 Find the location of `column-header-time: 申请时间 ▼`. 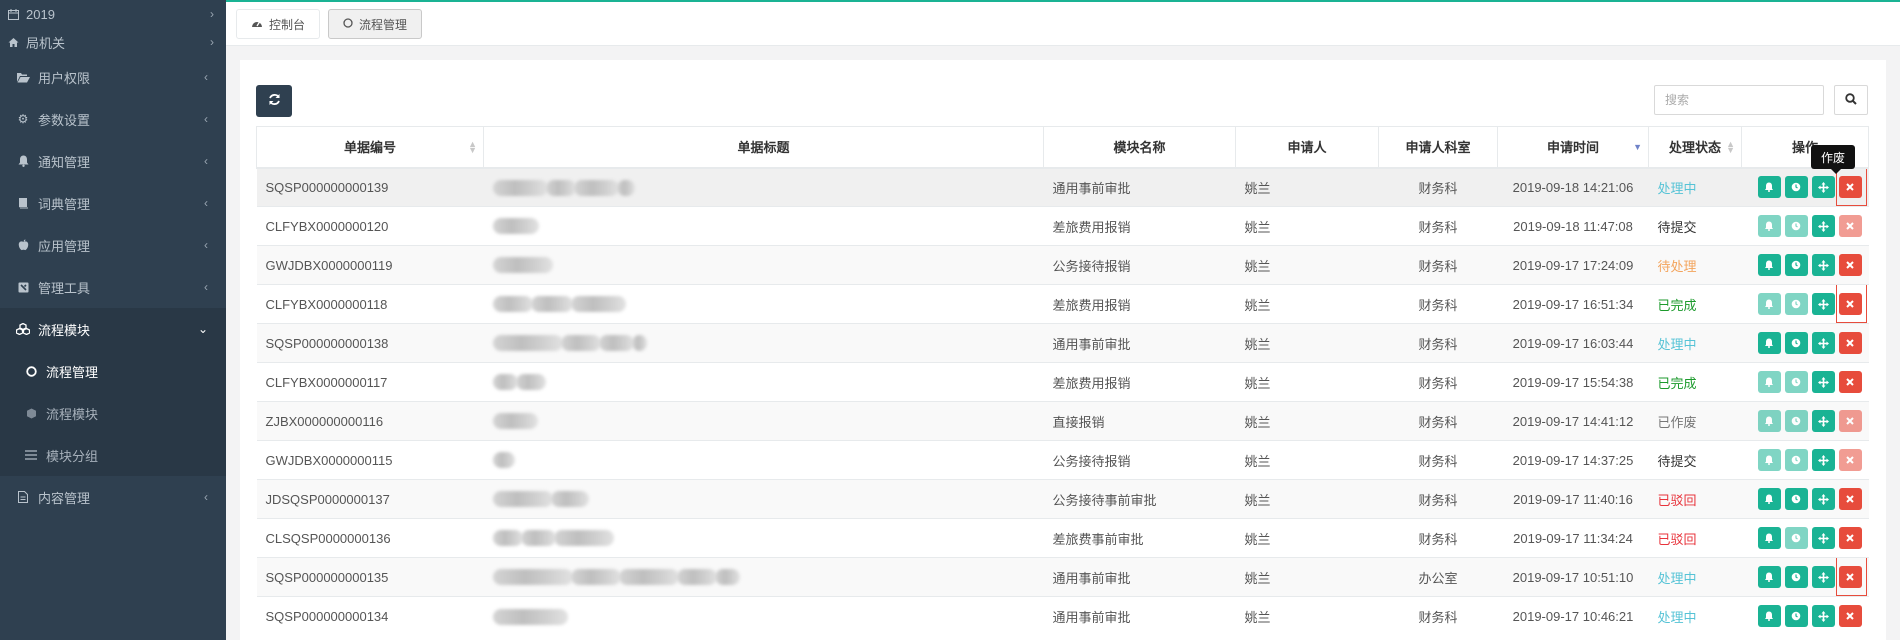

column-header-time: 申请时间 ▼ is located at coordinates (1573, 147).